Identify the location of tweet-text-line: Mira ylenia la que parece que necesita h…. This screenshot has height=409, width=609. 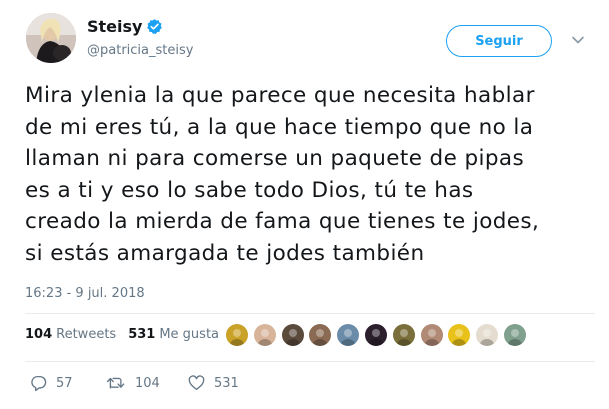
(280, 95).